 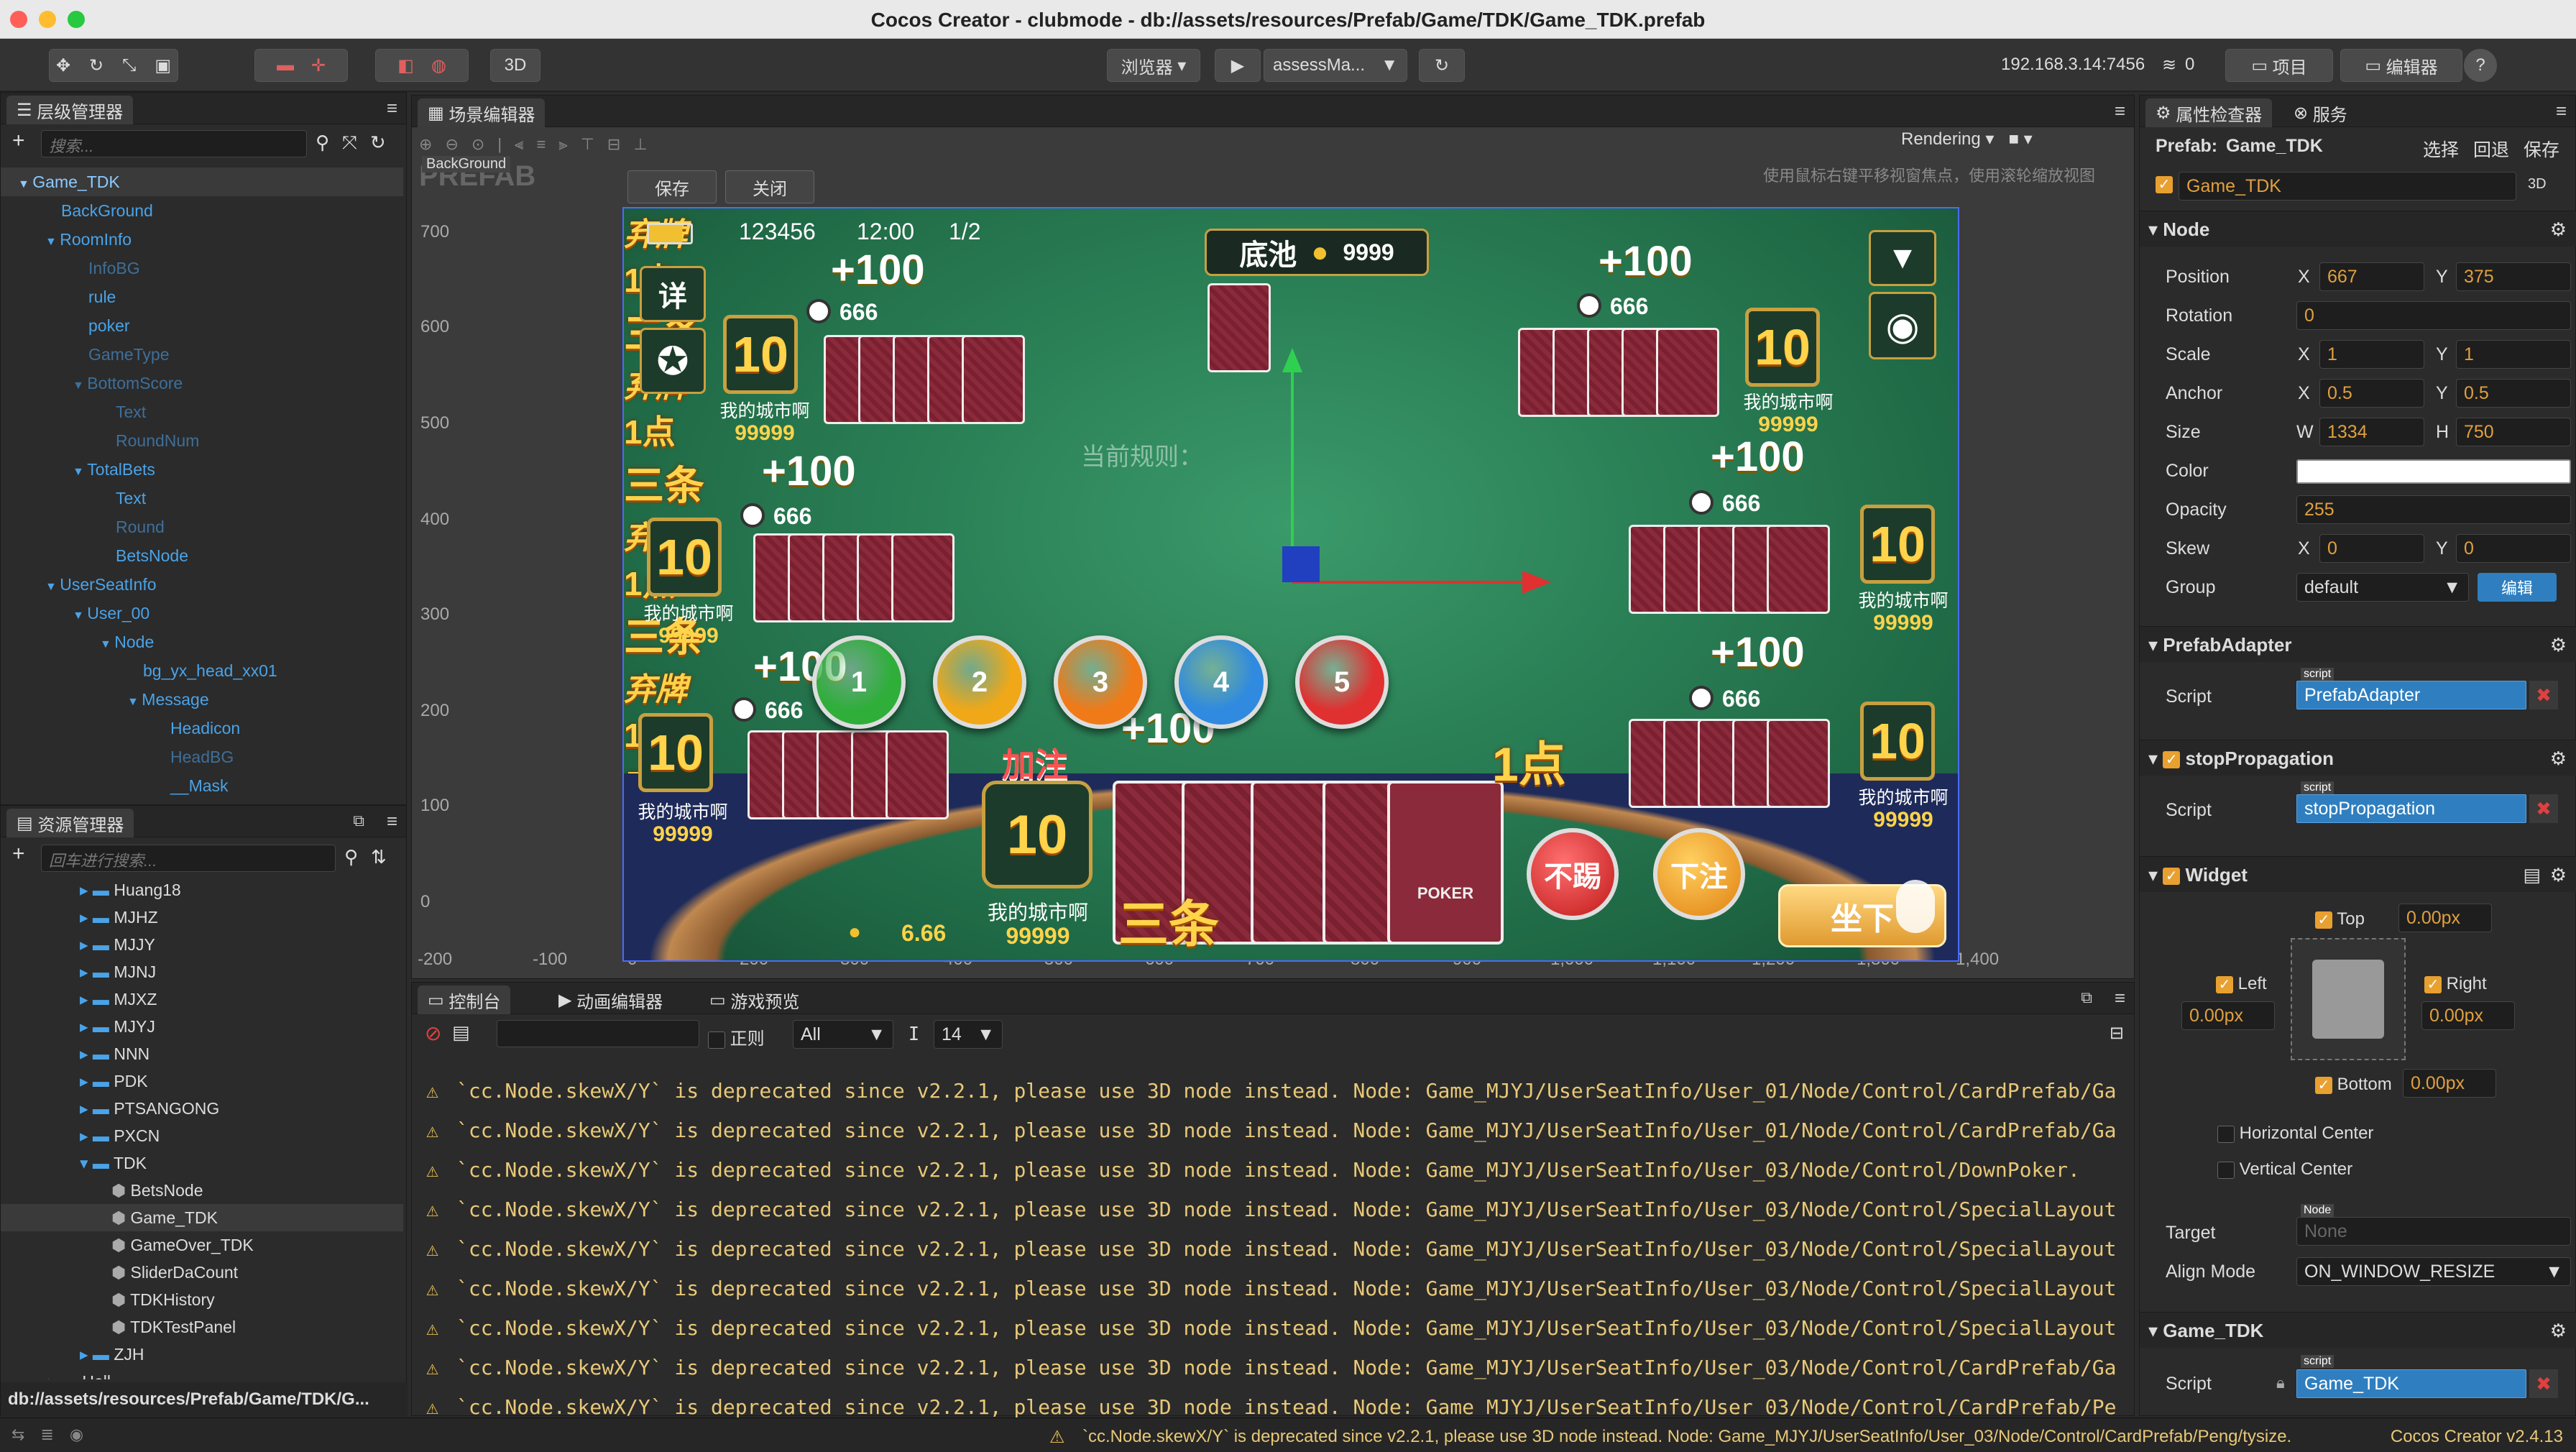 I want to click on locate-icon: ⤧, so click(x=349, y=143).